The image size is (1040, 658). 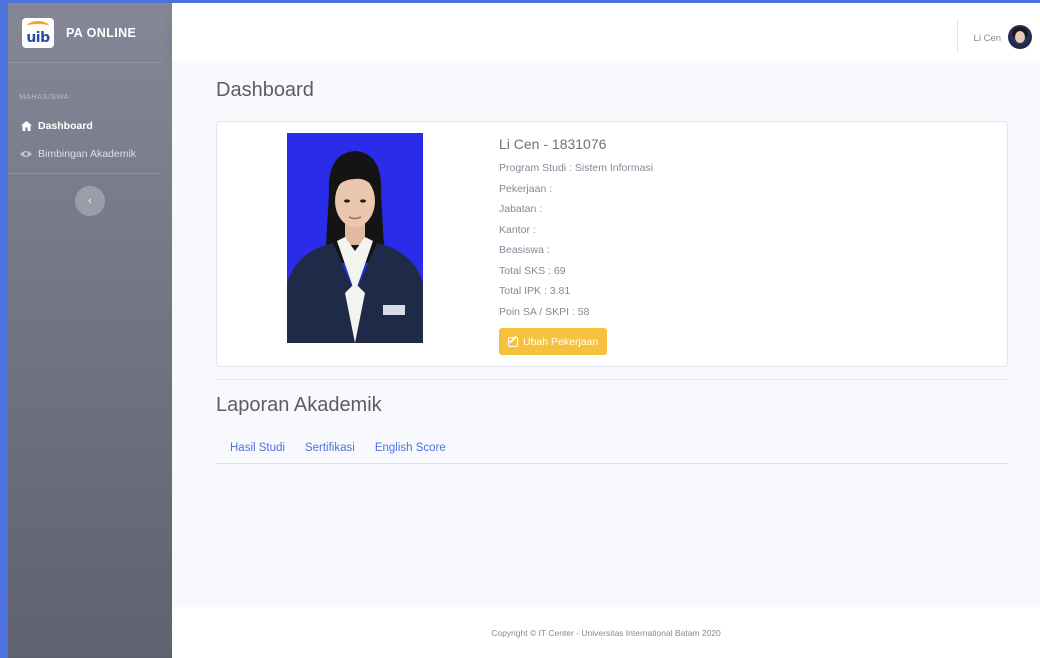 I want to click on section-divider, so click(x=612, y=379).